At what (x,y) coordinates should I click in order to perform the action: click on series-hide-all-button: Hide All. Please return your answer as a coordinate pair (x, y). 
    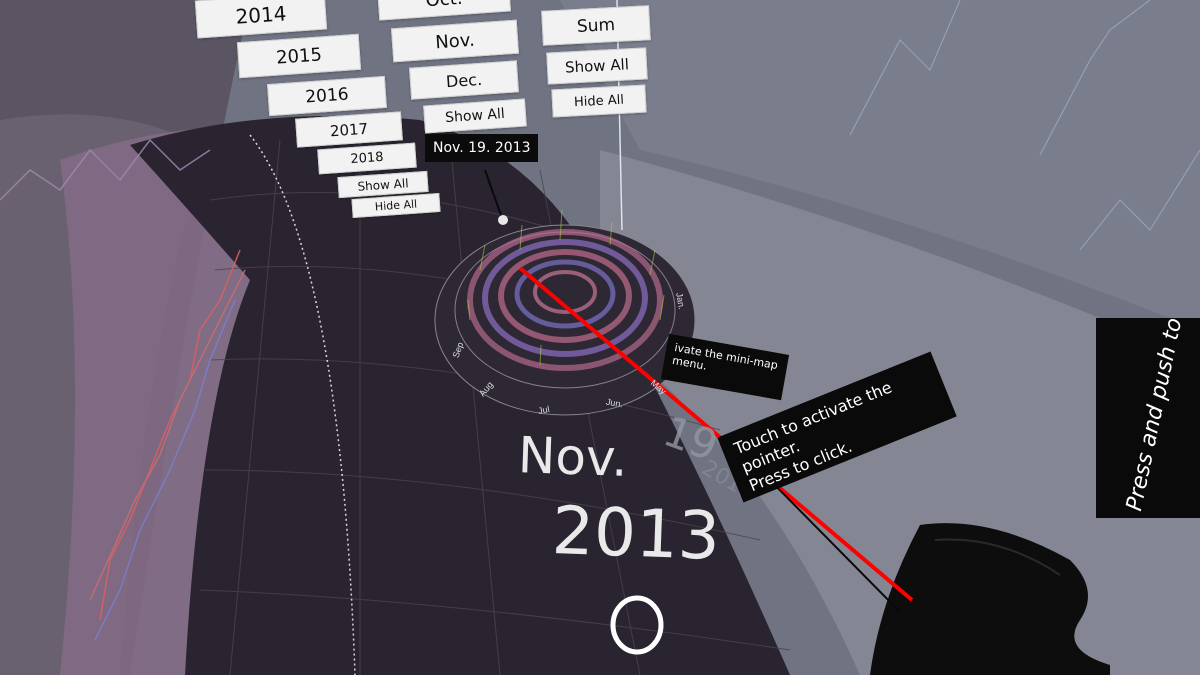
    Looking at the image, I should click on (599, 101).